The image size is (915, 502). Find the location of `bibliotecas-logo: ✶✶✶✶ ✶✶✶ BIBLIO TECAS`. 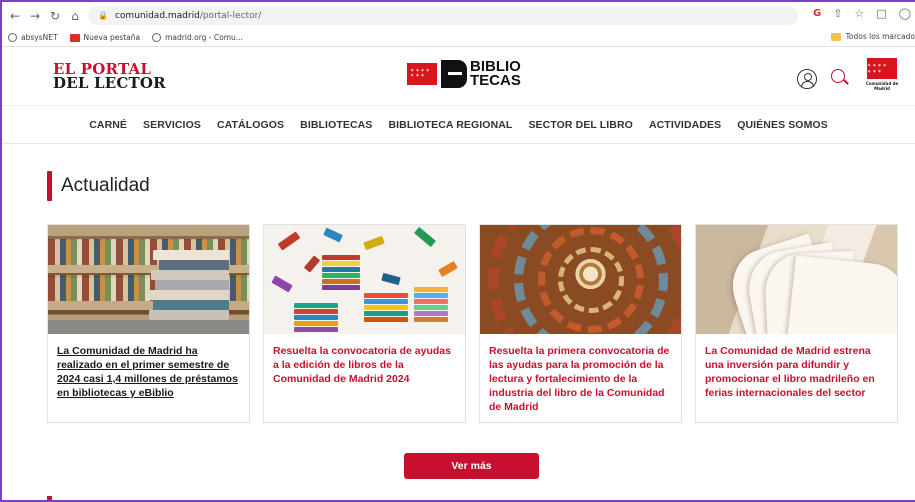

bibliotecas-logo: ✶✶✶✶ ✶✶✶ BIBLIO TECAS is located at coordinates (464, 74).